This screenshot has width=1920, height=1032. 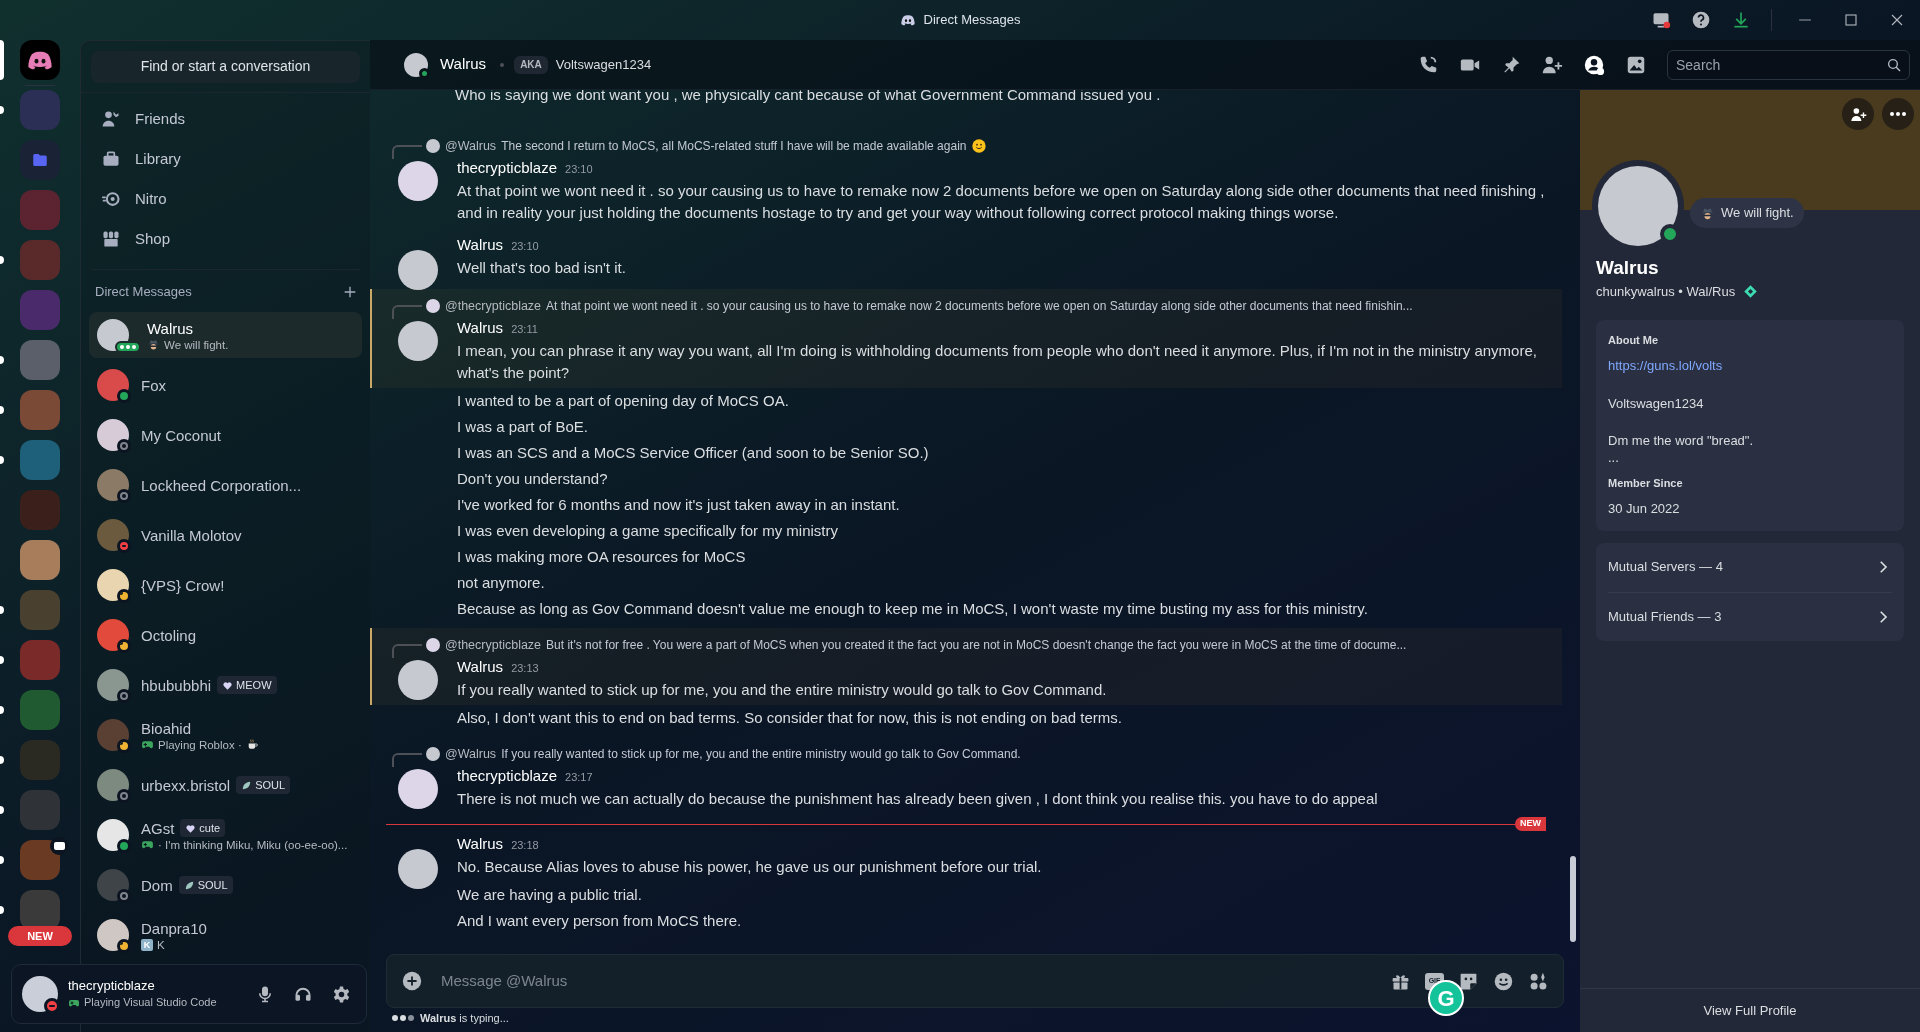 What do you see at coordinates (1511, 64) in the screenshot?
I see `pin-icon` at bounding box center [1511, 64].